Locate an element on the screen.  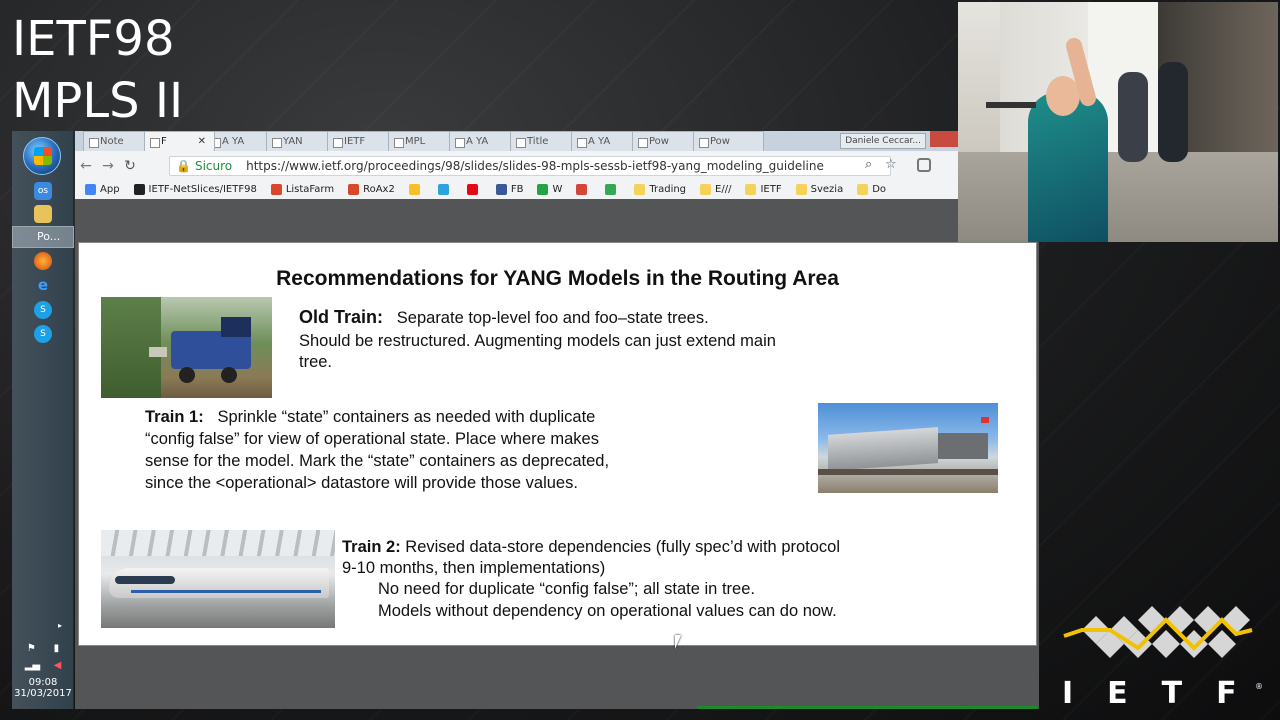
tab-label: F is located at coordinates (164, 141).